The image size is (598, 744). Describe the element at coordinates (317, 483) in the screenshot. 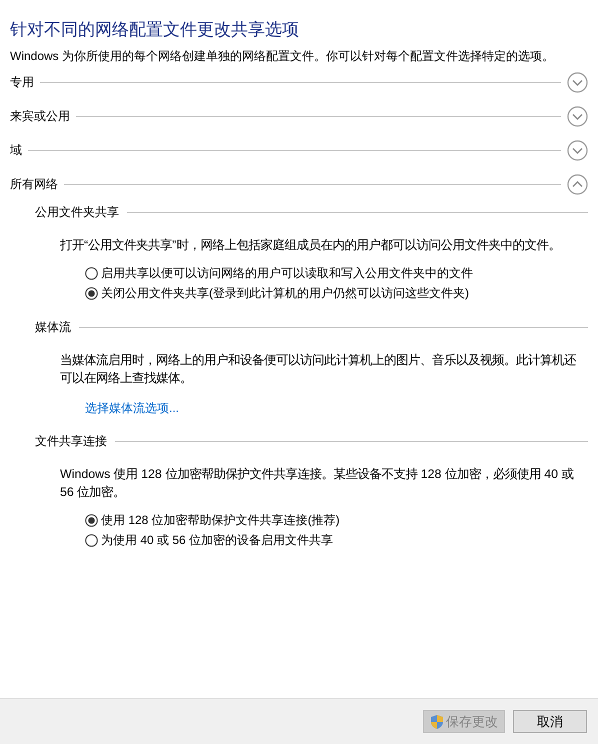

I see `section-description: Windows 使用 128 位加密帮助保护文件共享连接。某些设备不支持 128 位加密，必须使用 40 或 56 位加密。` at that location.